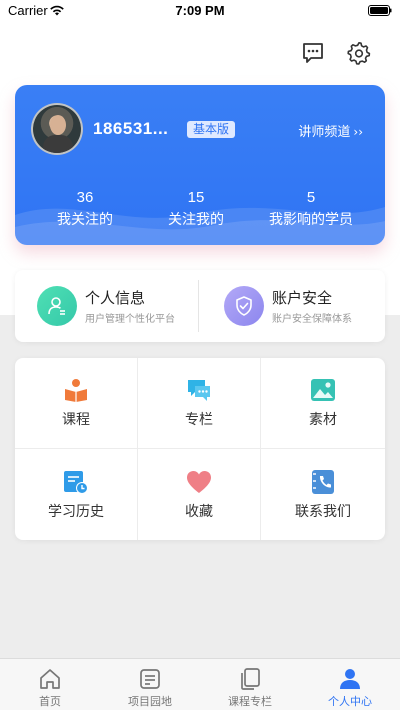 The height and width of the screenshot is (710, 400). Describe the element at coordinates (150, 701) in the screenshot. I see `tab-label: 项目园地` at that location.